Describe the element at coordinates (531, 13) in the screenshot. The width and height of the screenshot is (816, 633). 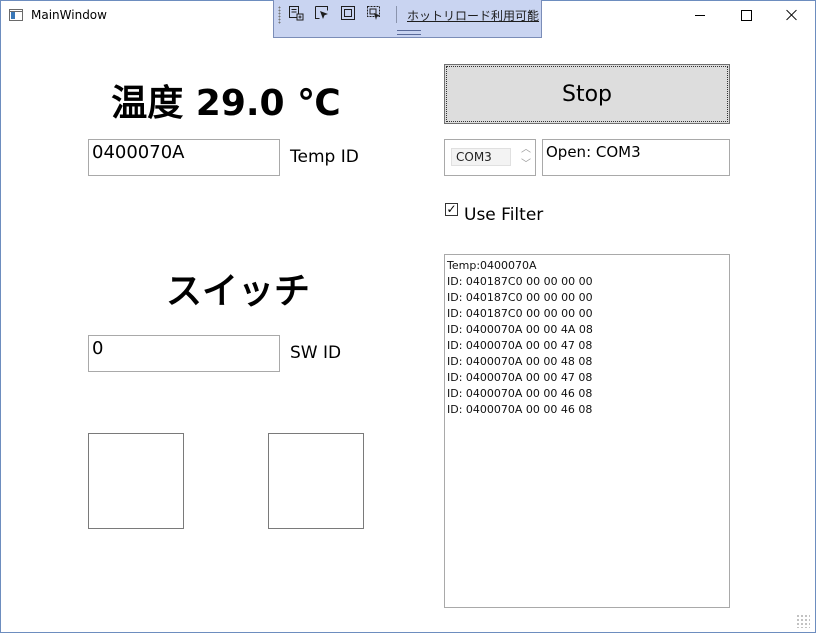
I see `collapse-toolbar-icon: ‹` at that location.